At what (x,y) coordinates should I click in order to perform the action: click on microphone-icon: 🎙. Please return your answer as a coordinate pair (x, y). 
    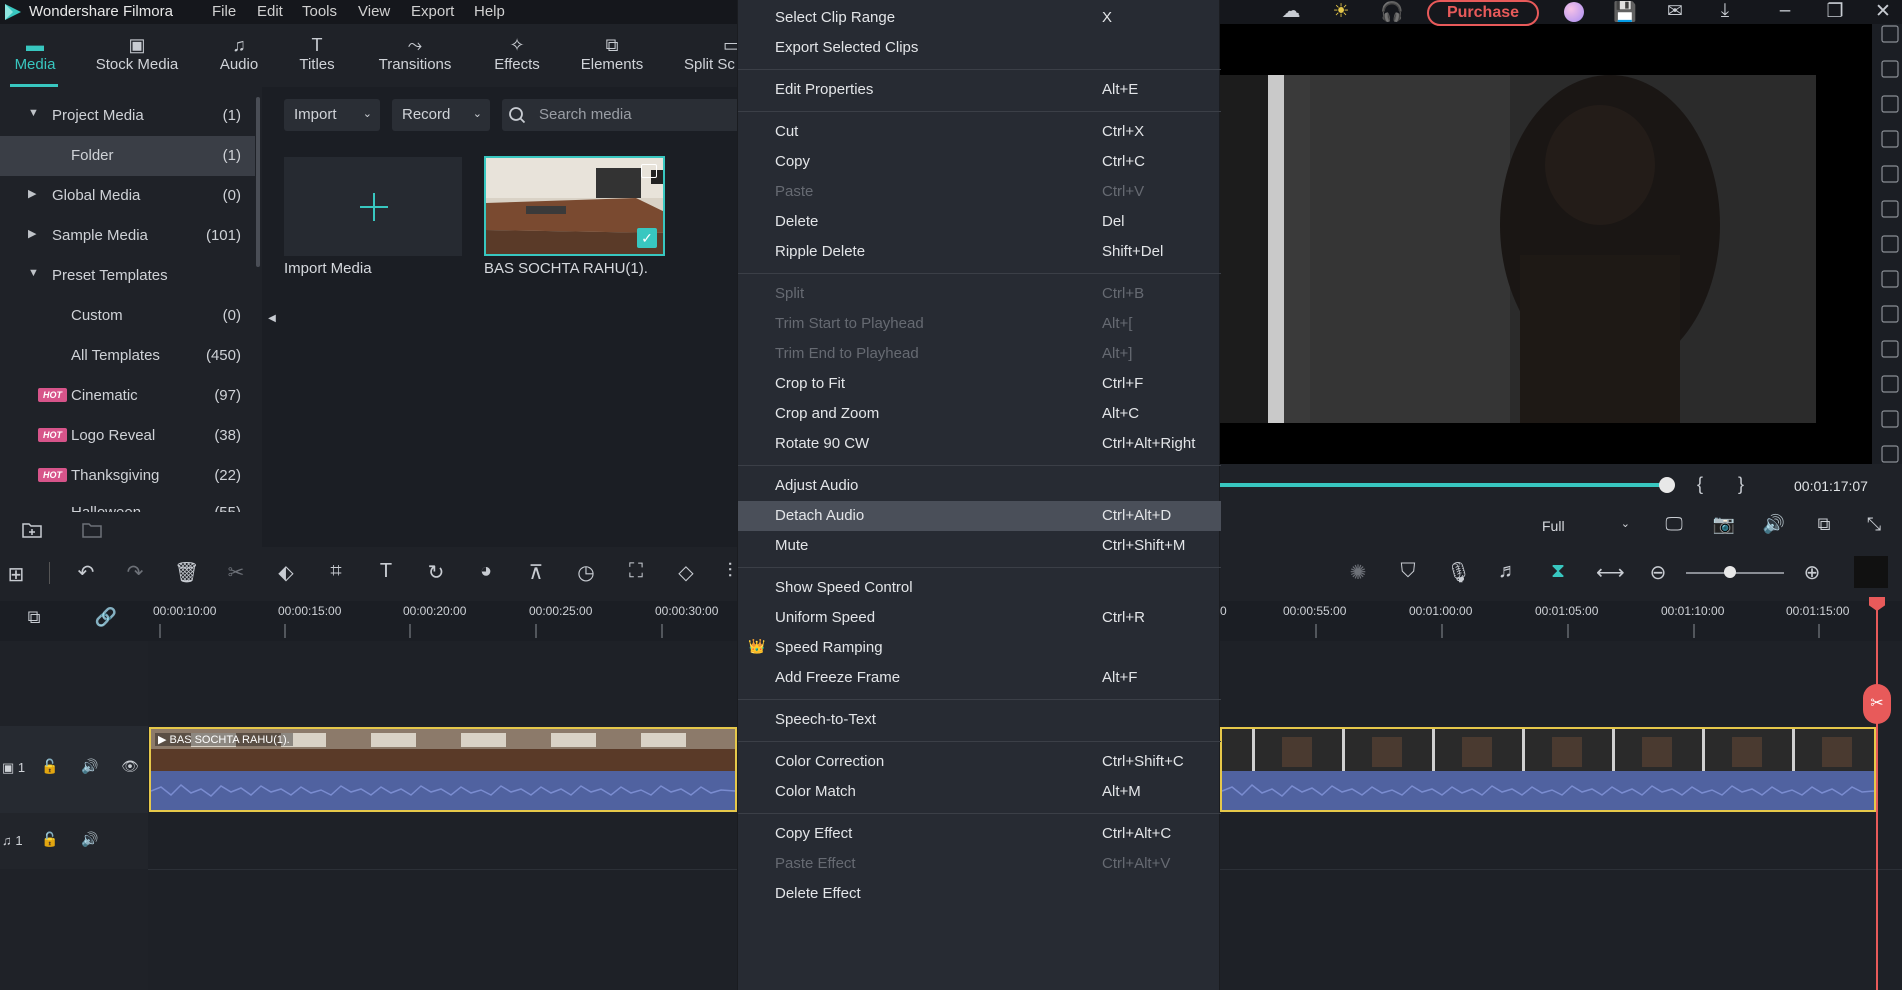
    Looking at the image, I should click on (1458, 572).